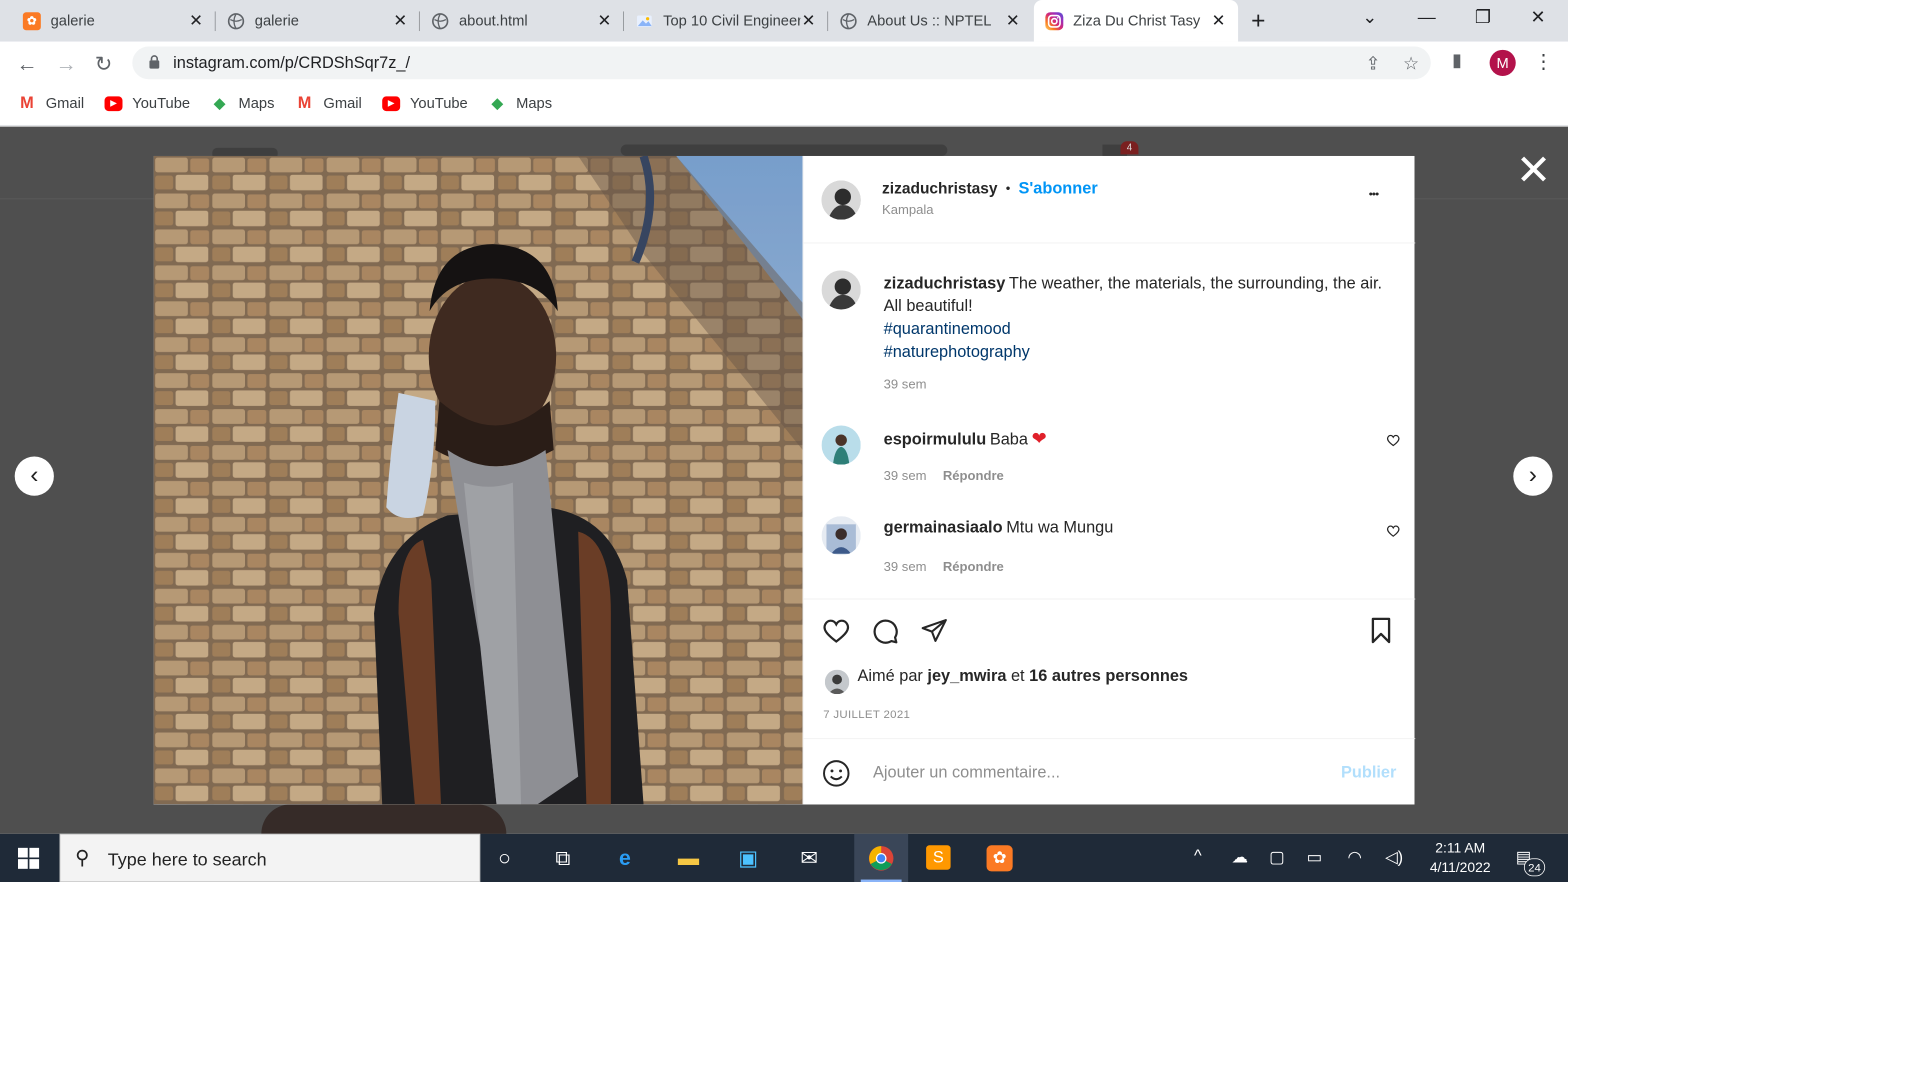  What do you see at coordinates (905, 385) in the screenshot?
I see `caption-time: 39 sem` at bounding box center [905, 385].